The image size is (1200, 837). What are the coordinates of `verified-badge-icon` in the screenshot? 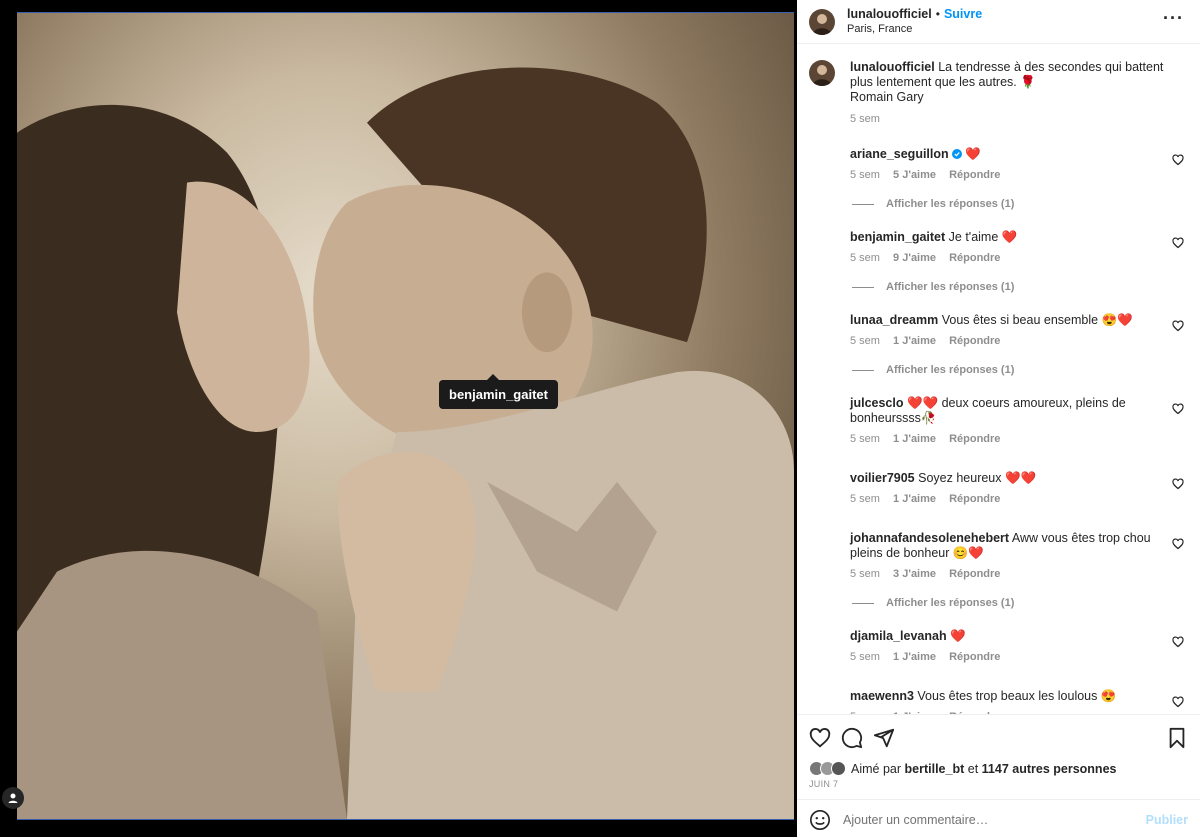 It's located at (956, 154).